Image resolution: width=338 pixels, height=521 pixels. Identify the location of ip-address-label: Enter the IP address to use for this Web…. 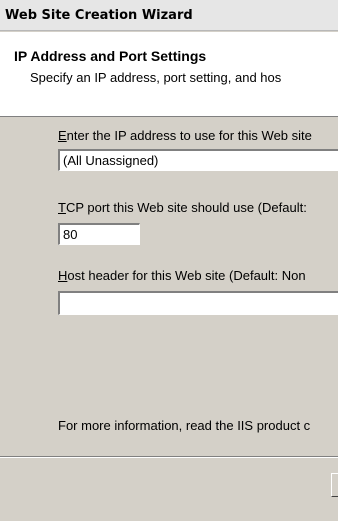
(198, 135).